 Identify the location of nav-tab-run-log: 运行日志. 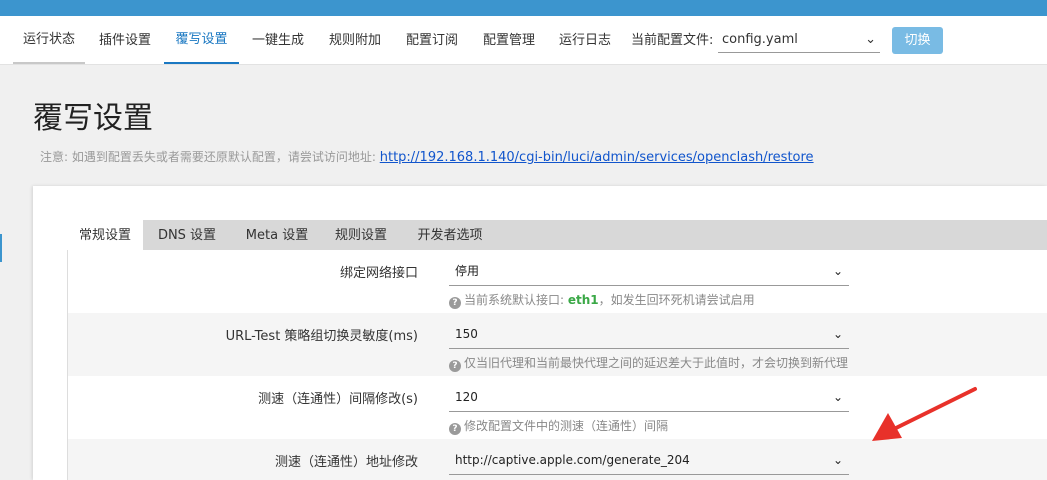
(585, 40).